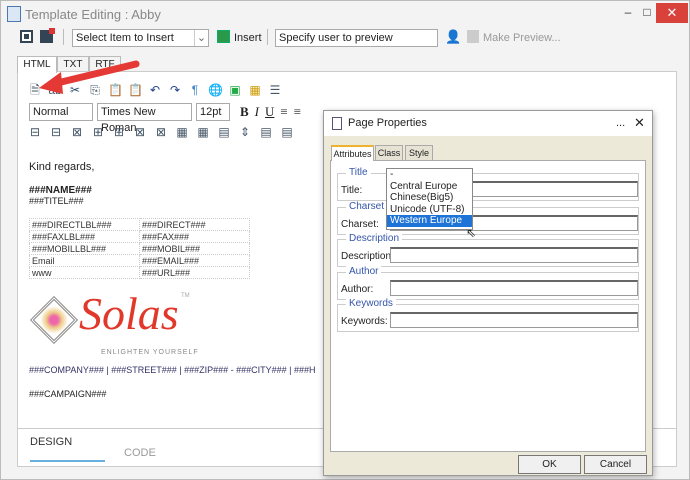  What do you see at coordinates (244, 112) in the screenshot?
I see `bold-icon: B` at bounding box center [244, 112].